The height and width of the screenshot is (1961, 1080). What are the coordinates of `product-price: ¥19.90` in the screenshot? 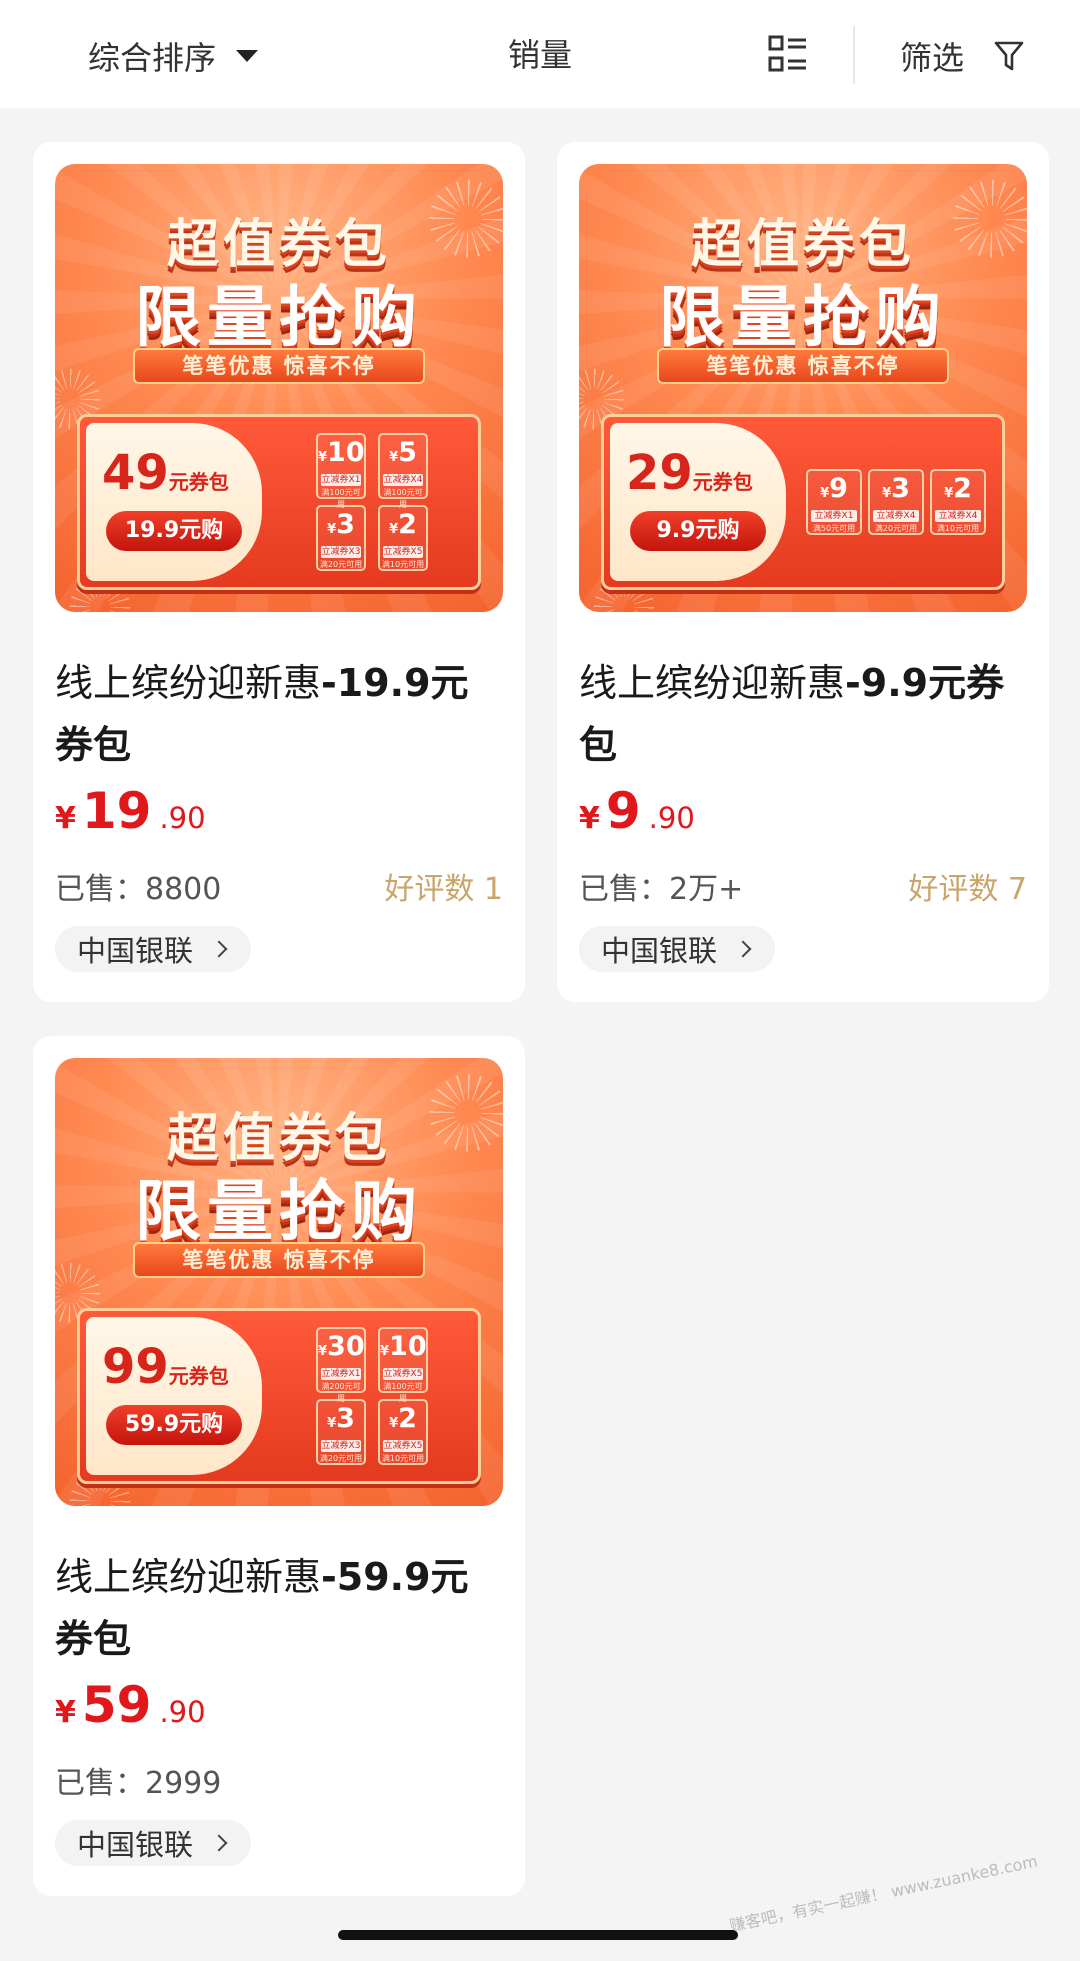 It's located at (130, 811).